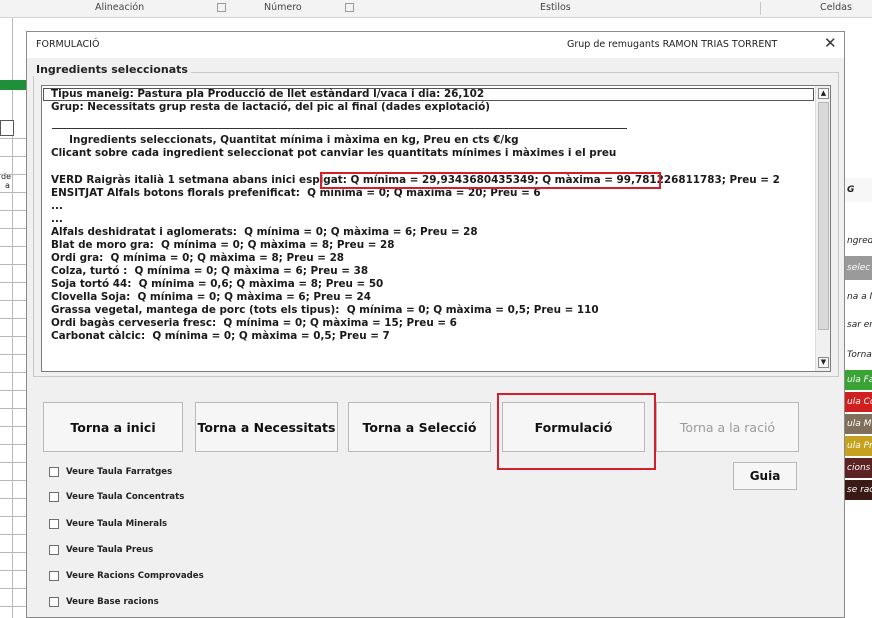  What do you see at coordinates (110, 550) in the screenshot?
I see `checkbox-label: Veure Taula Preus` at bounding box center [110, 550].